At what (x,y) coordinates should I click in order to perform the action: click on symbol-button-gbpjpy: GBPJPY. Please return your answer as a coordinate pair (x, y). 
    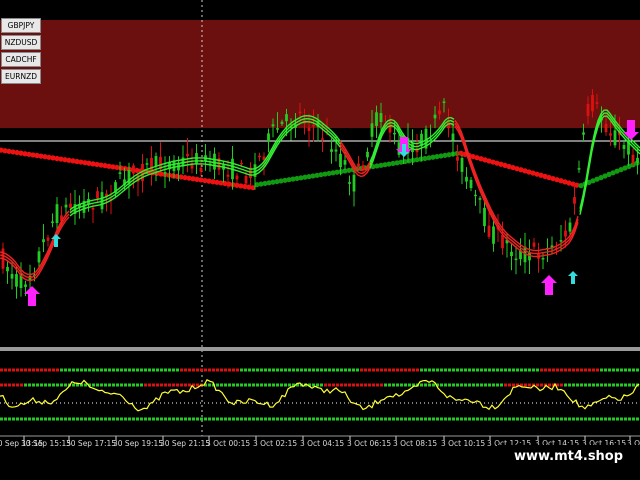
    Looking at the image, I should click on (21, 25).